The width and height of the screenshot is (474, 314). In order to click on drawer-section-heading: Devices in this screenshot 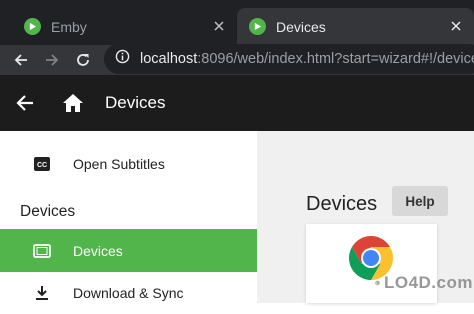, I will do `click(48, 211)`.